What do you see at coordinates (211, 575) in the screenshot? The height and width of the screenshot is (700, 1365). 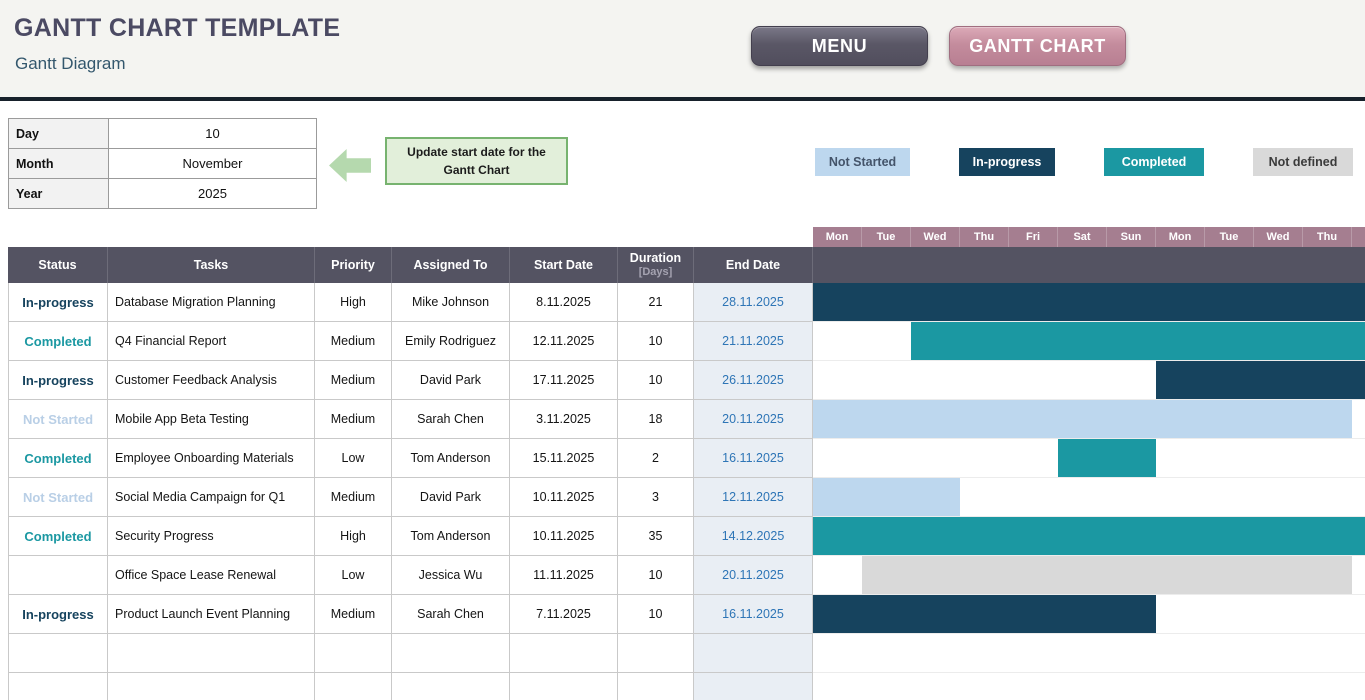 I see `cell-task: Office Space Lease Renewal` at bounding box center [211, 575].